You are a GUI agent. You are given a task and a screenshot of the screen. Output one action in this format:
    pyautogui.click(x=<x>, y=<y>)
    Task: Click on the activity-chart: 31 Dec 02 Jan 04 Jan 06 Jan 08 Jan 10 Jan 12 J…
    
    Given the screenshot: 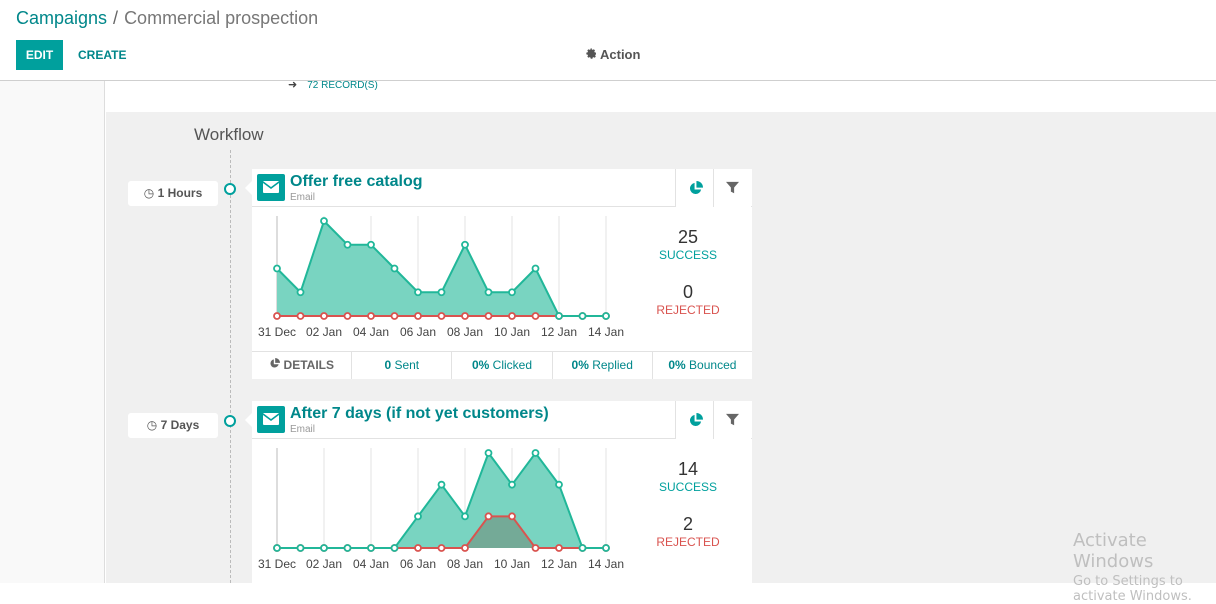 What is the action you would take?
    pyautogui.click(x=441, y=277)
    